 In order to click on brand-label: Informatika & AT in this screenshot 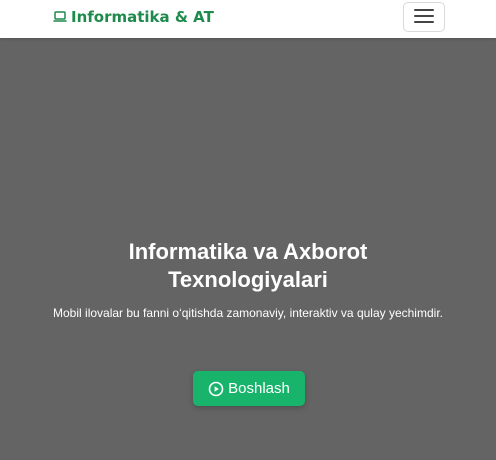, I will do `click(142, 17)`.